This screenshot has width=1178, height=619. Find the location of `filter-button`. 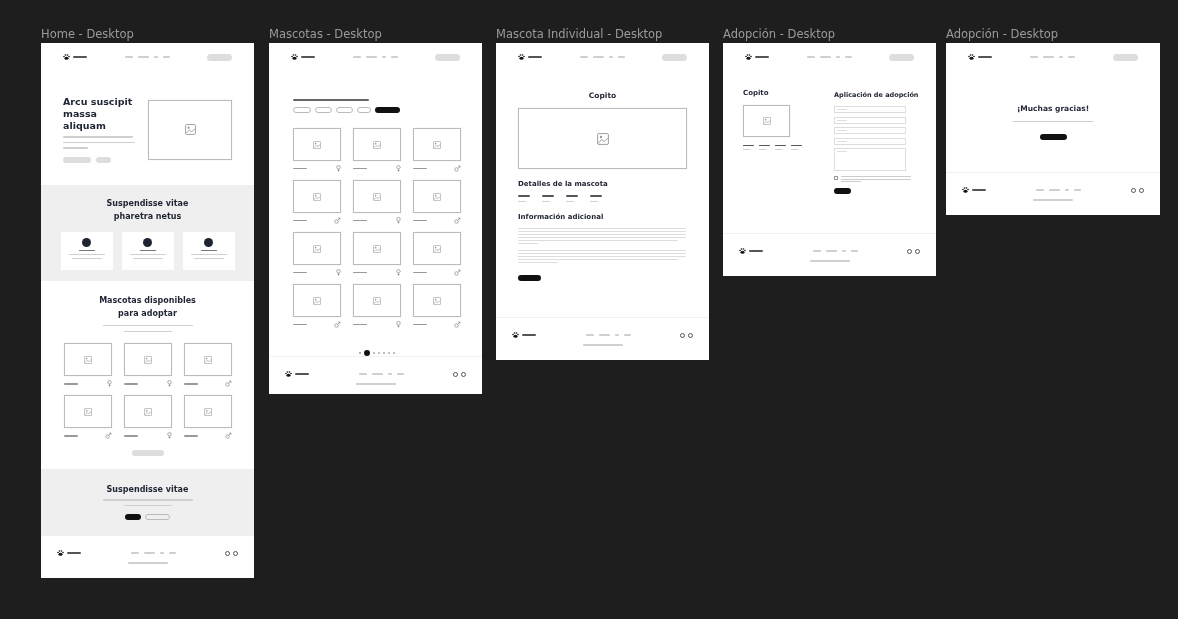

filter-button is located at coordinates (387, 110).